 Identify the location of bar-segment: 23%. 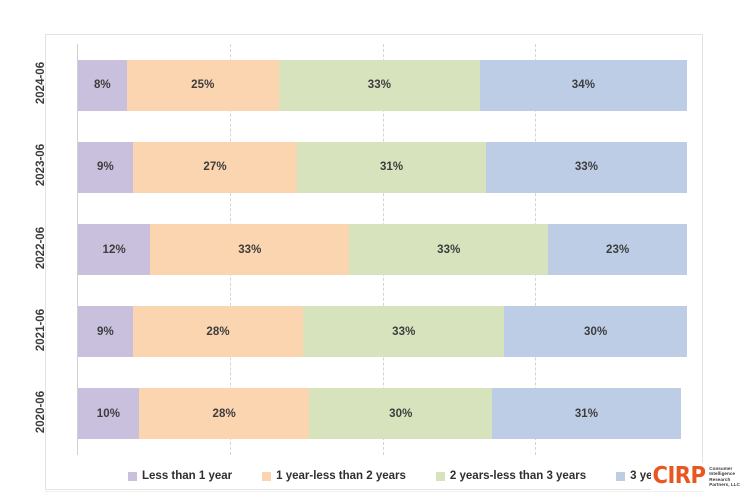
(617, 249).